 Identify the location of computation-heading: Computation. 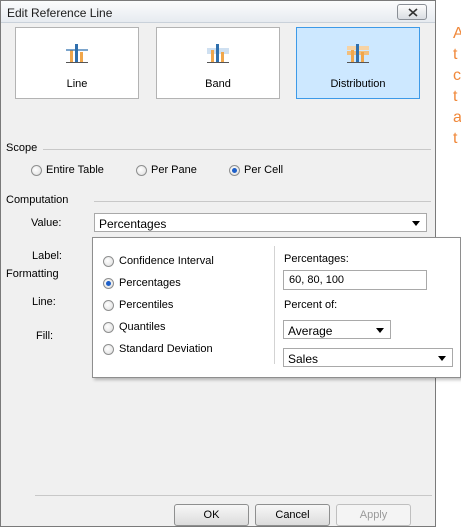
(37, 200).